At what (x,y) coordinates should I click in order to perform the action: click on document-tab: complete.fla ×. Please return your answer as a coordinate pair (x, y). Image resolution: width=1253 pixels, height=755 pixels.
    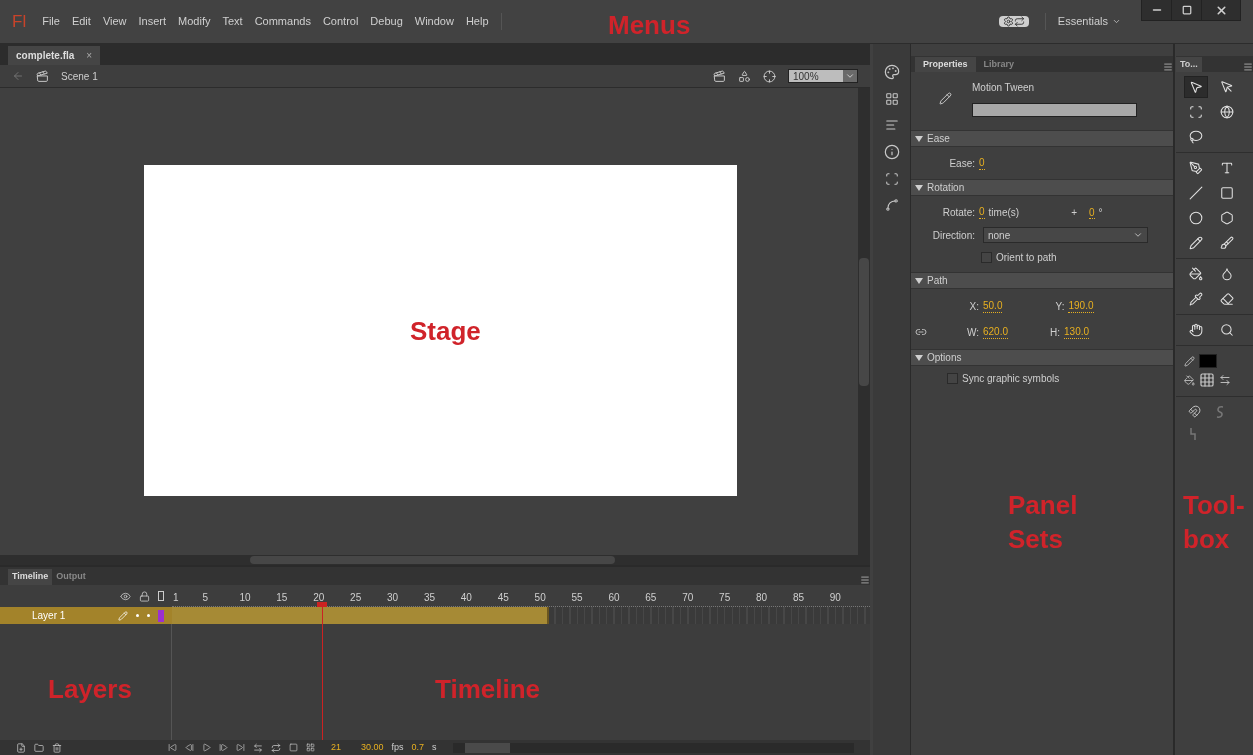
    Looking at the image, I should click on (54, 55).